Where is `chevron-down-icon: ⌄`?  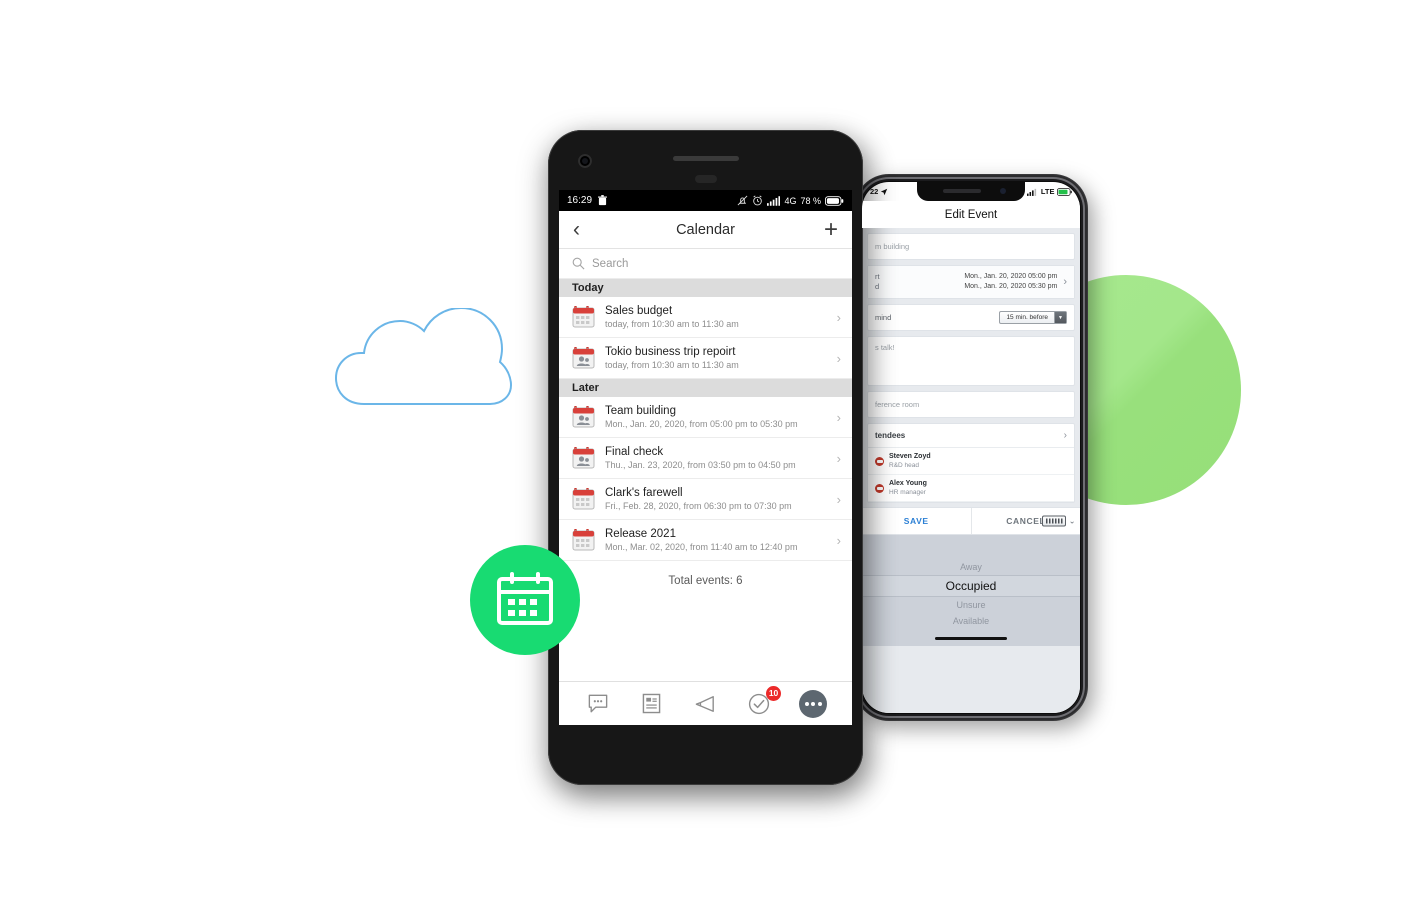 chevron-down-icon: ⌄ is located at coordinates (1072, 521).